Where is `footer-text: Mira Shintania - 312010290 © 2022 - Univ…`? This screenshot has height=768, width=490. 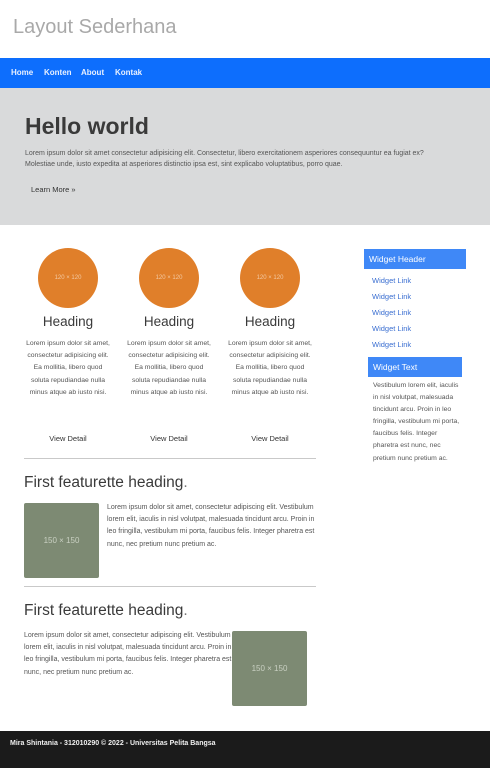 footer-text: Mira Shintania - 312010290 © 2022 - Univ… is located at coordinates (113, 743).